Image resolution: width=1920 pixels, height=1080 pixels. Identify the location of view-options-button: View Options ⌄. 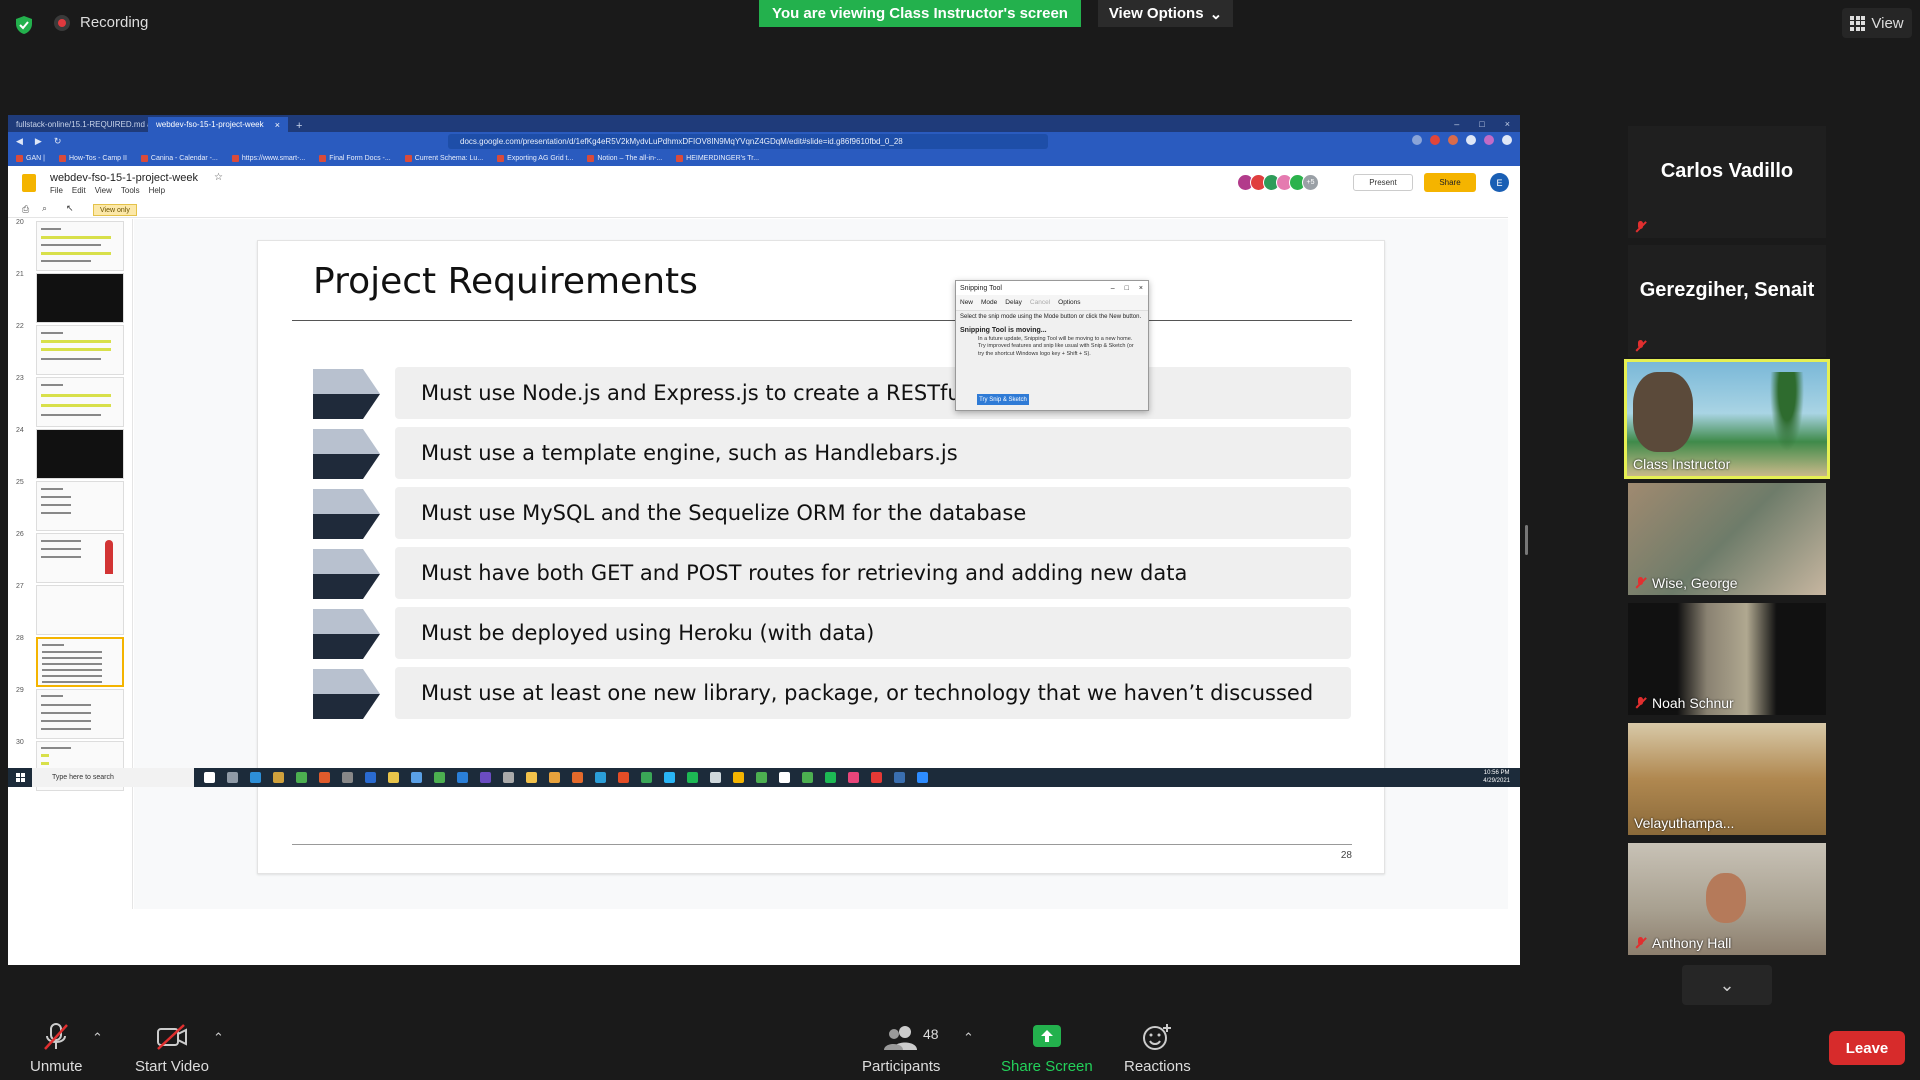
(1165, 13).